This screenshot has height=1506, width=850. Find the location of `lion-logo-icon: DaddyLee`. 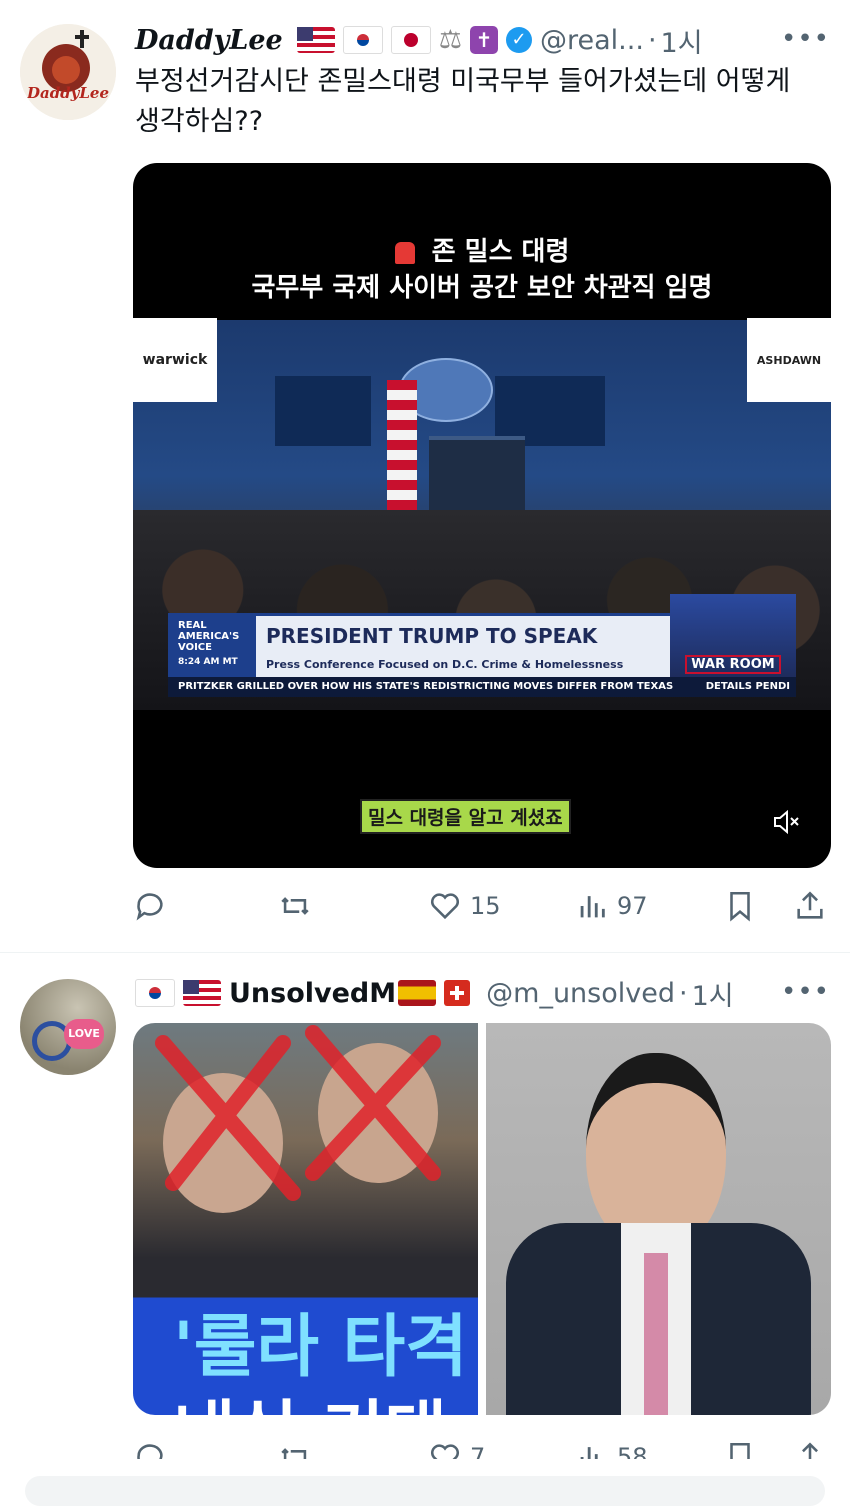

lion-logo-icon: DaddyLee is located at coordinates (68, 72).